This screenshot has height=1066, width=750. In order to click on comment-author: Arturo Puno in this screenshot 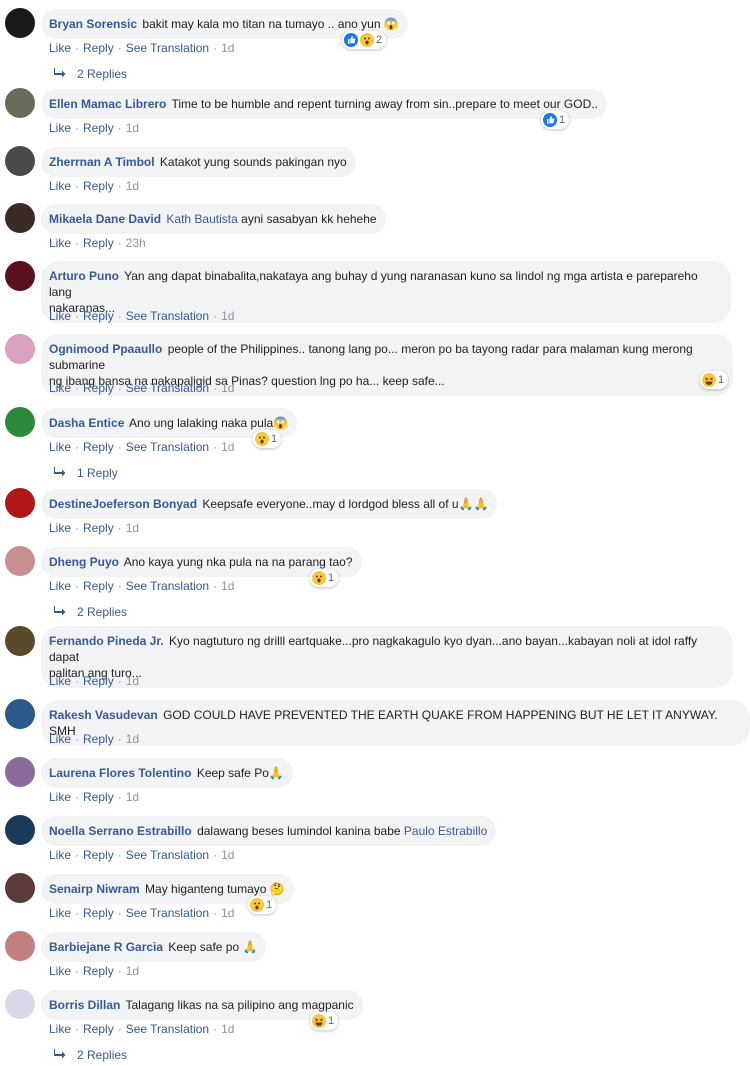, I will do `click(84, 276)`.